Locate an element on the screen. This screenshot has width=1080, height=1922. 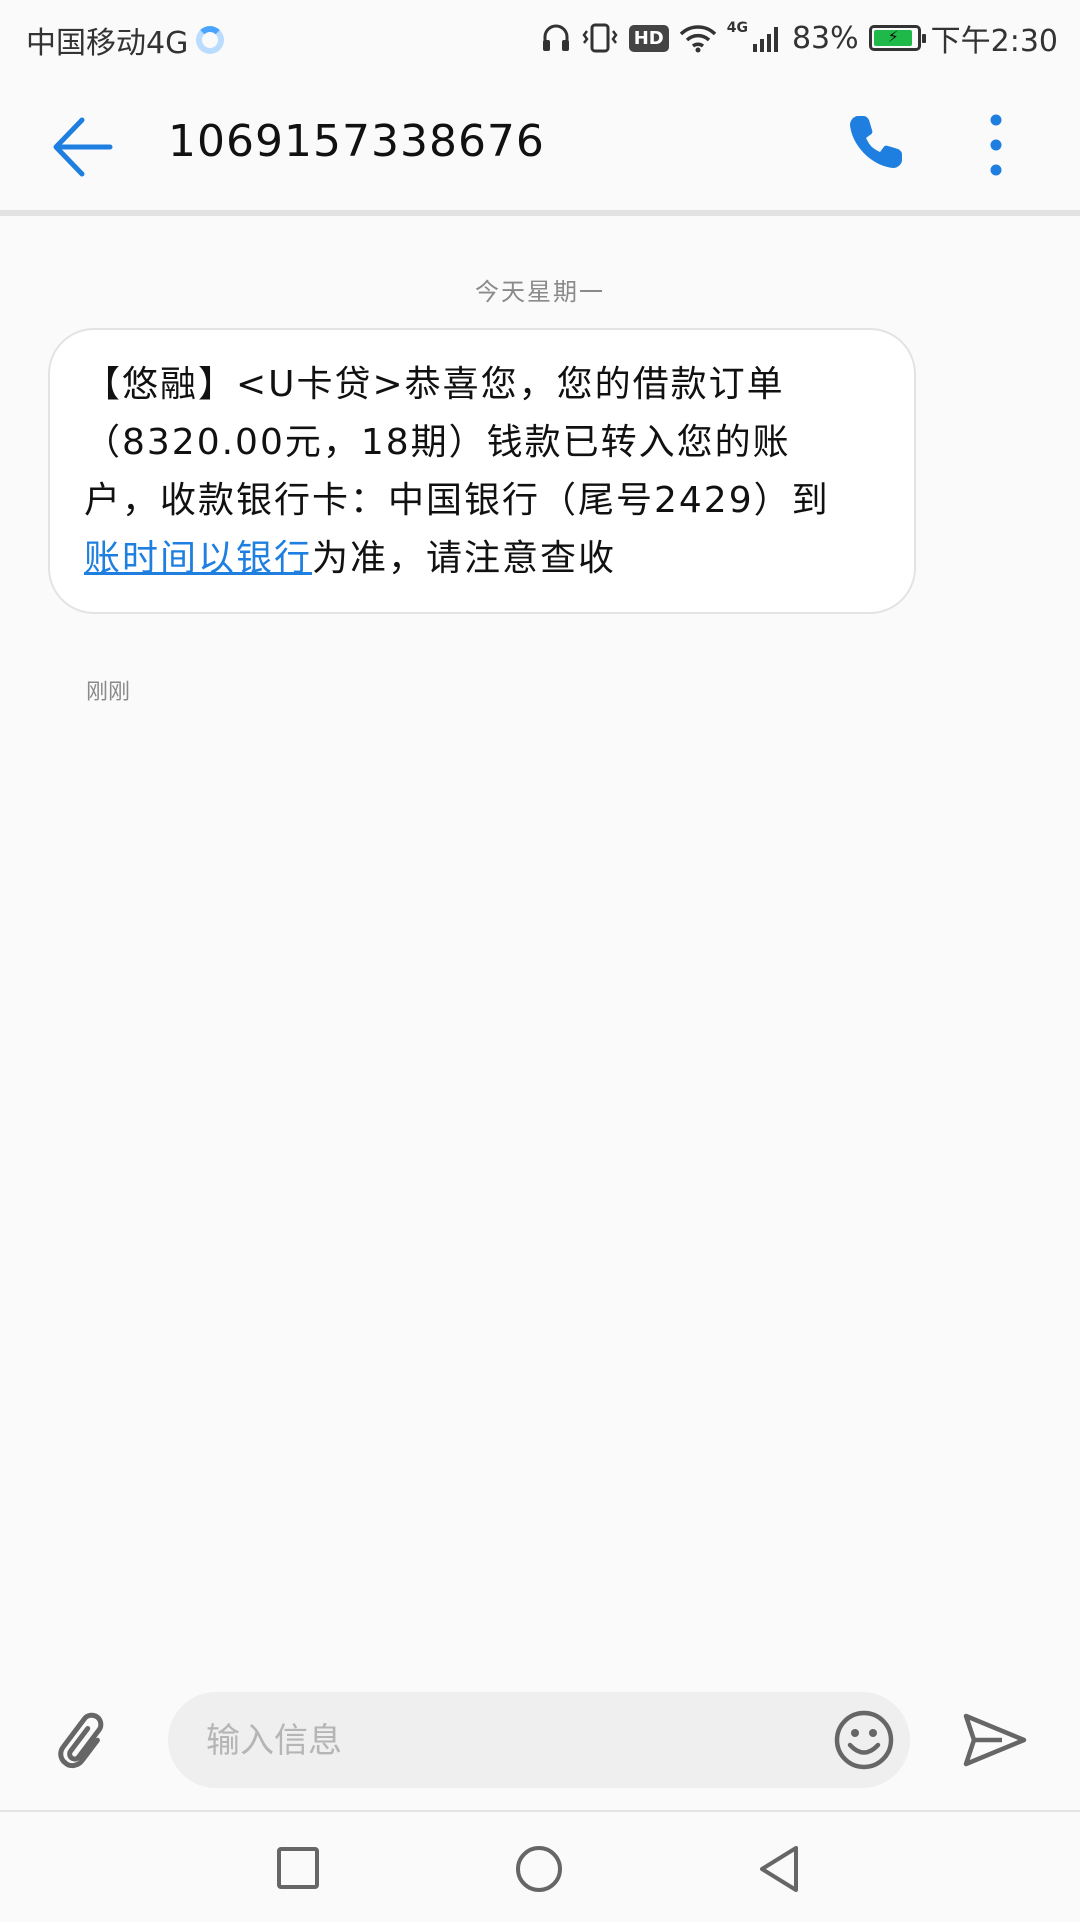
signal-icon is located at coordinates (765, 39).